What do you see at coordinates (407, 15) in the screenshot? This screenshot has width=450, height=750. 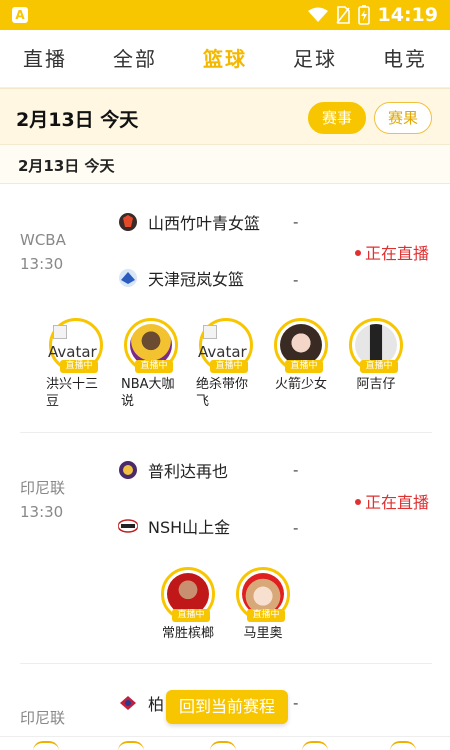 I see `clock: 14:19` at bounding box center [407, 15].